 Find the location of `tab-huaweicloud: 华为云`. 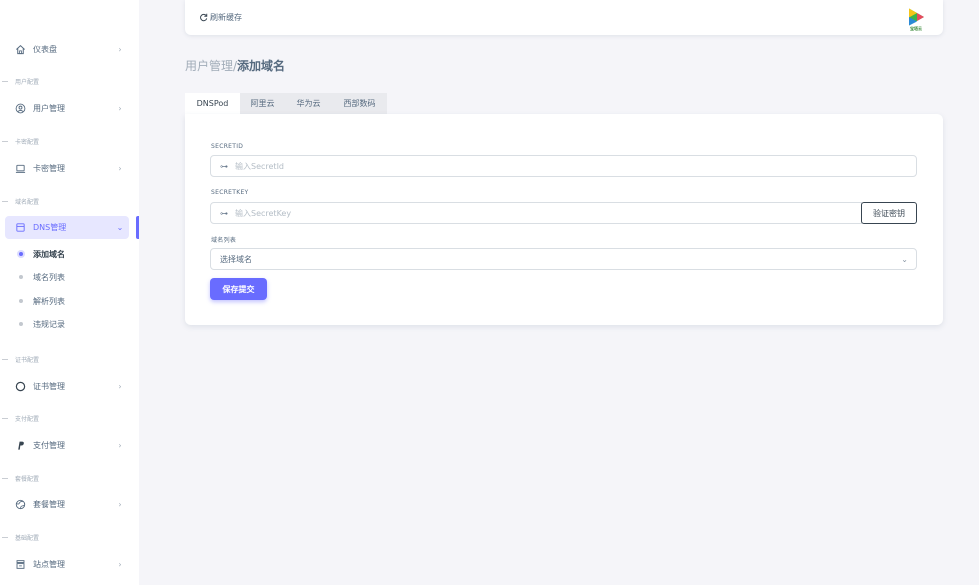

tab-huaweicloud: 华为云 is located at coordinates (308, 103).